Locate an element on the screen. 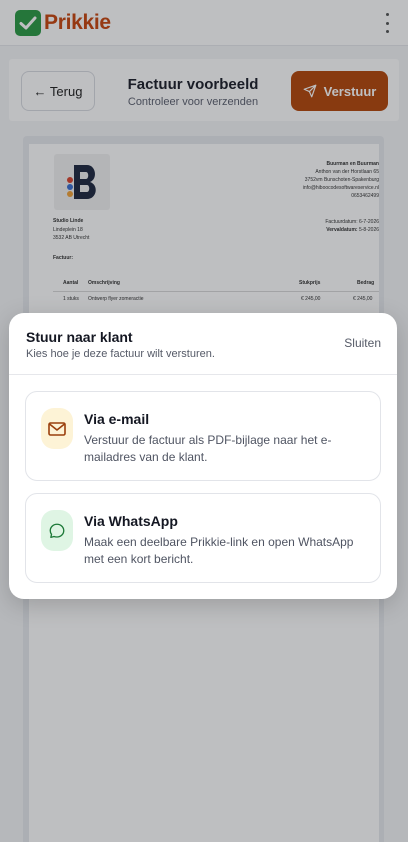 The height and width of the screenshot is (842, 408). close-button: Sluiten is located at coordinates (362, 343).